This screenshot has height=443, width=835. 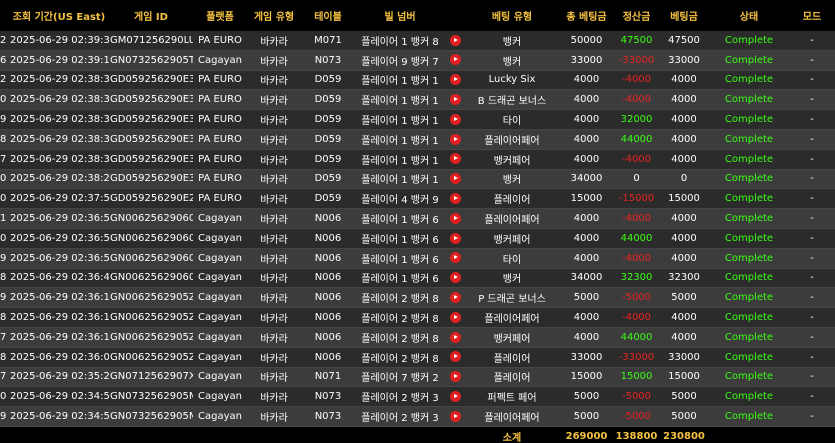 What do you see at coordinates (636, 357) in the screenshot?
I see `row-settlement: -33000` at bounding box center [636, 357].